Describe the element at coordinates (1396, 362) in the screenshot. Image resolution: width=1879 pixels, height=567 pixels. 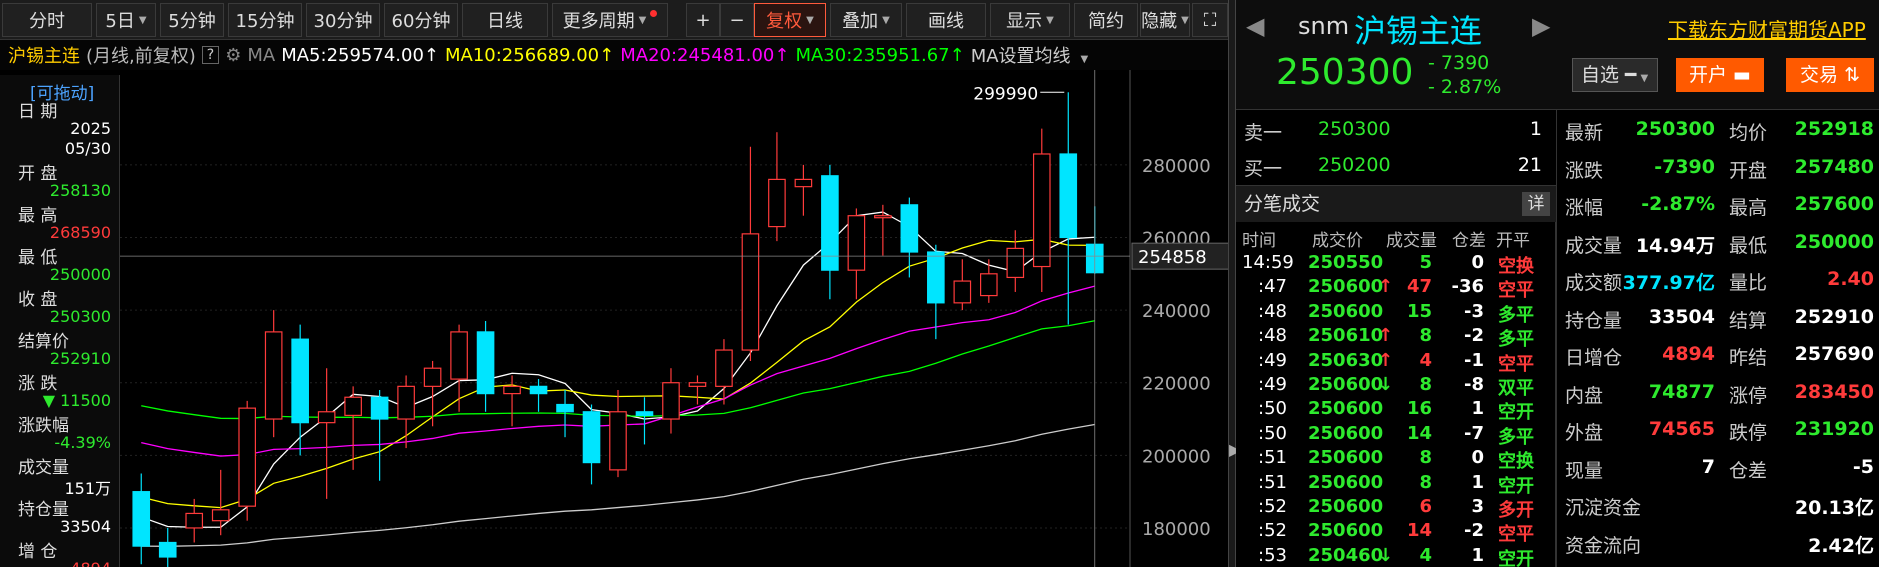
I see `trade-row: :49 250630 ↑ 4 -1 空平` at that location.